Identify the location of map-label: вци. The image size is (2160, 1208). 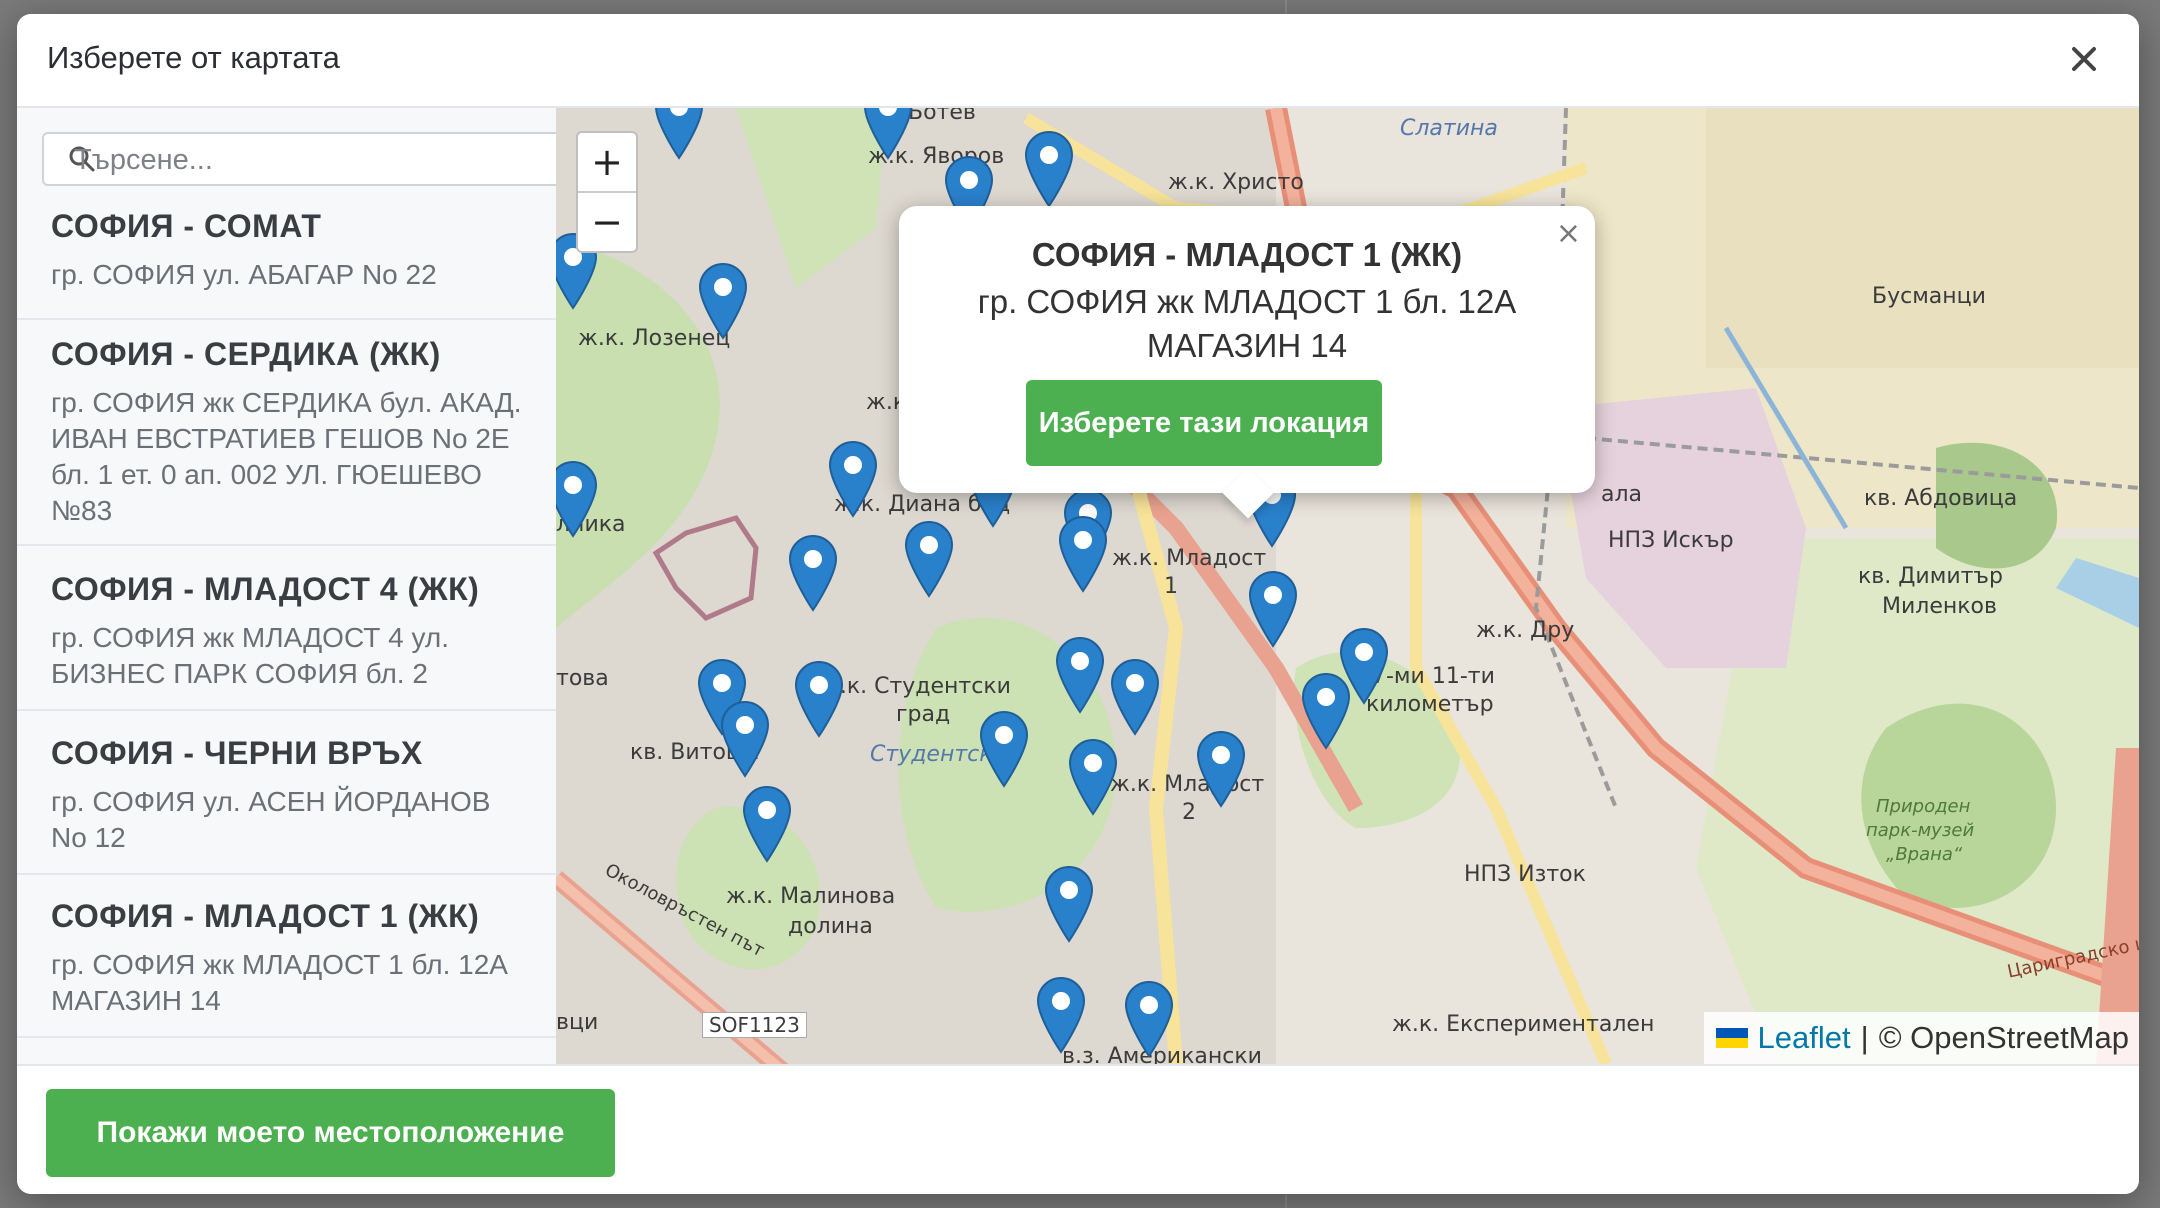
(577, 1022).